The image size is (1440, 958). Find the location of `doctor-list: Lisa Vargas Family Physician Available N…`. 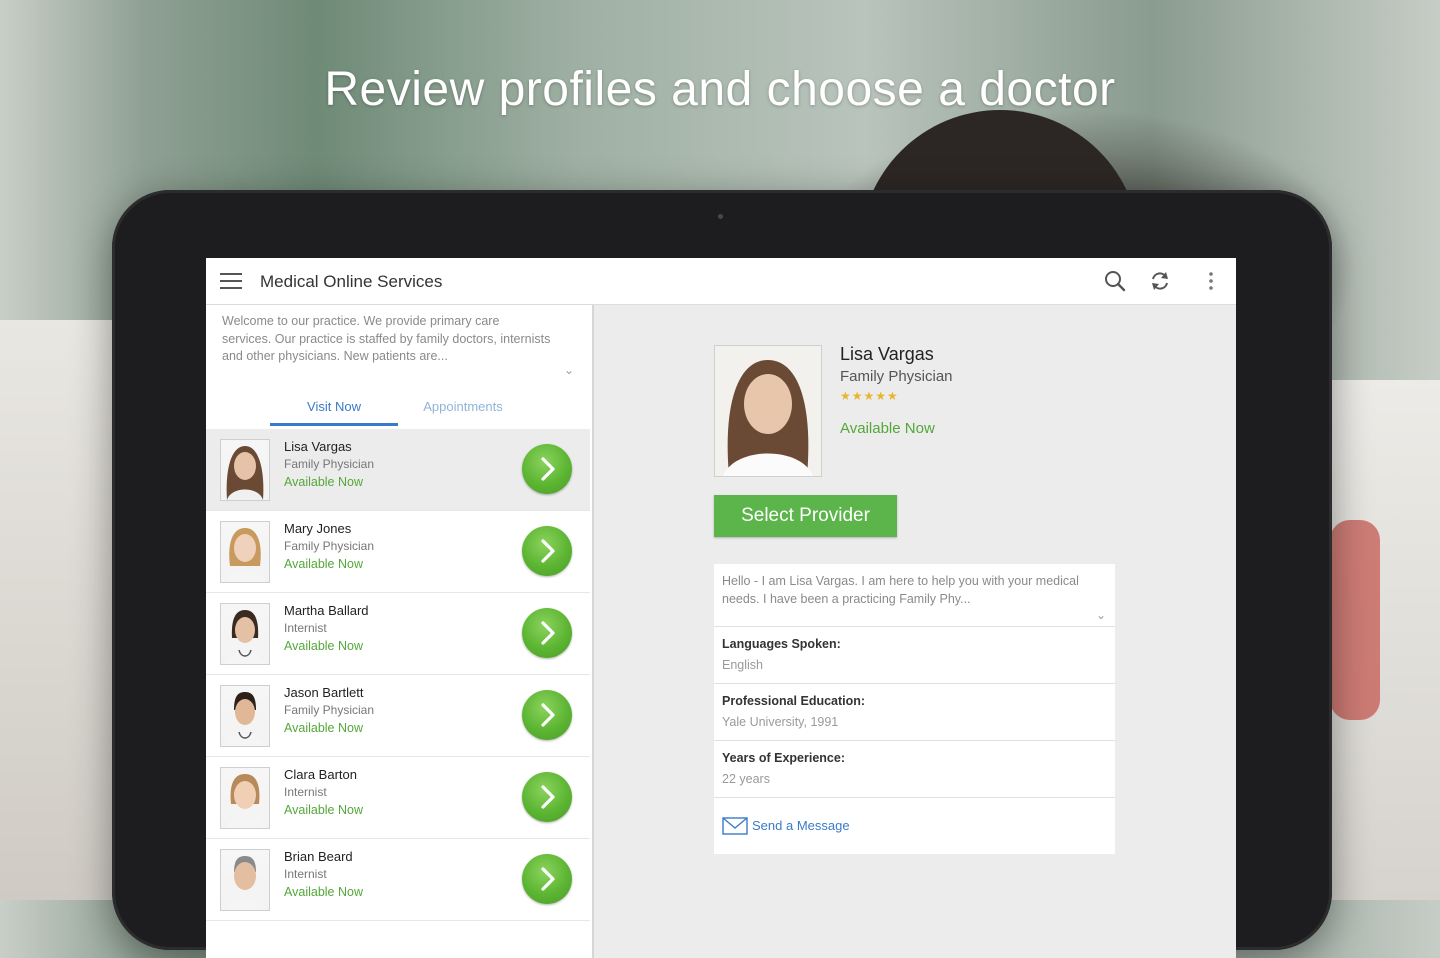

doctor-list: Lisa Vargas Family Physician Available N… is located at coordinates (398, 675).